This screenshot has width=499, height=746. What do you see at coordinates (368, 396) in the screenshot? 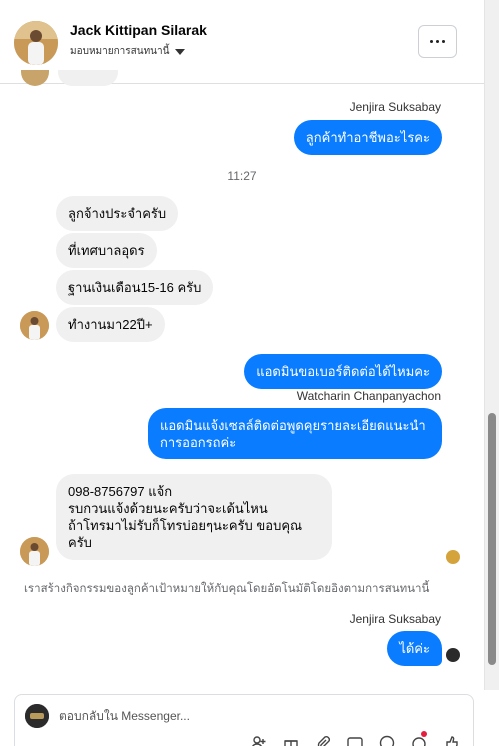
I see `sender-name: Watcharin Chanpanyachon` at bounding box center [368, 396].